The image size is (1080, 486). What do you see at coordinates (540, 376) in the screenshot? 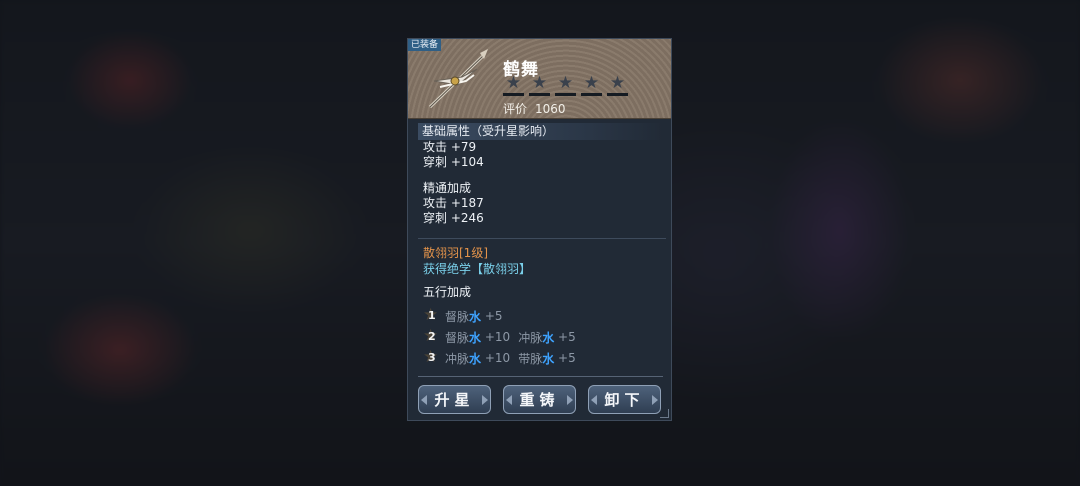
I see `button-rail-divider` at bounding box center [540, 376].